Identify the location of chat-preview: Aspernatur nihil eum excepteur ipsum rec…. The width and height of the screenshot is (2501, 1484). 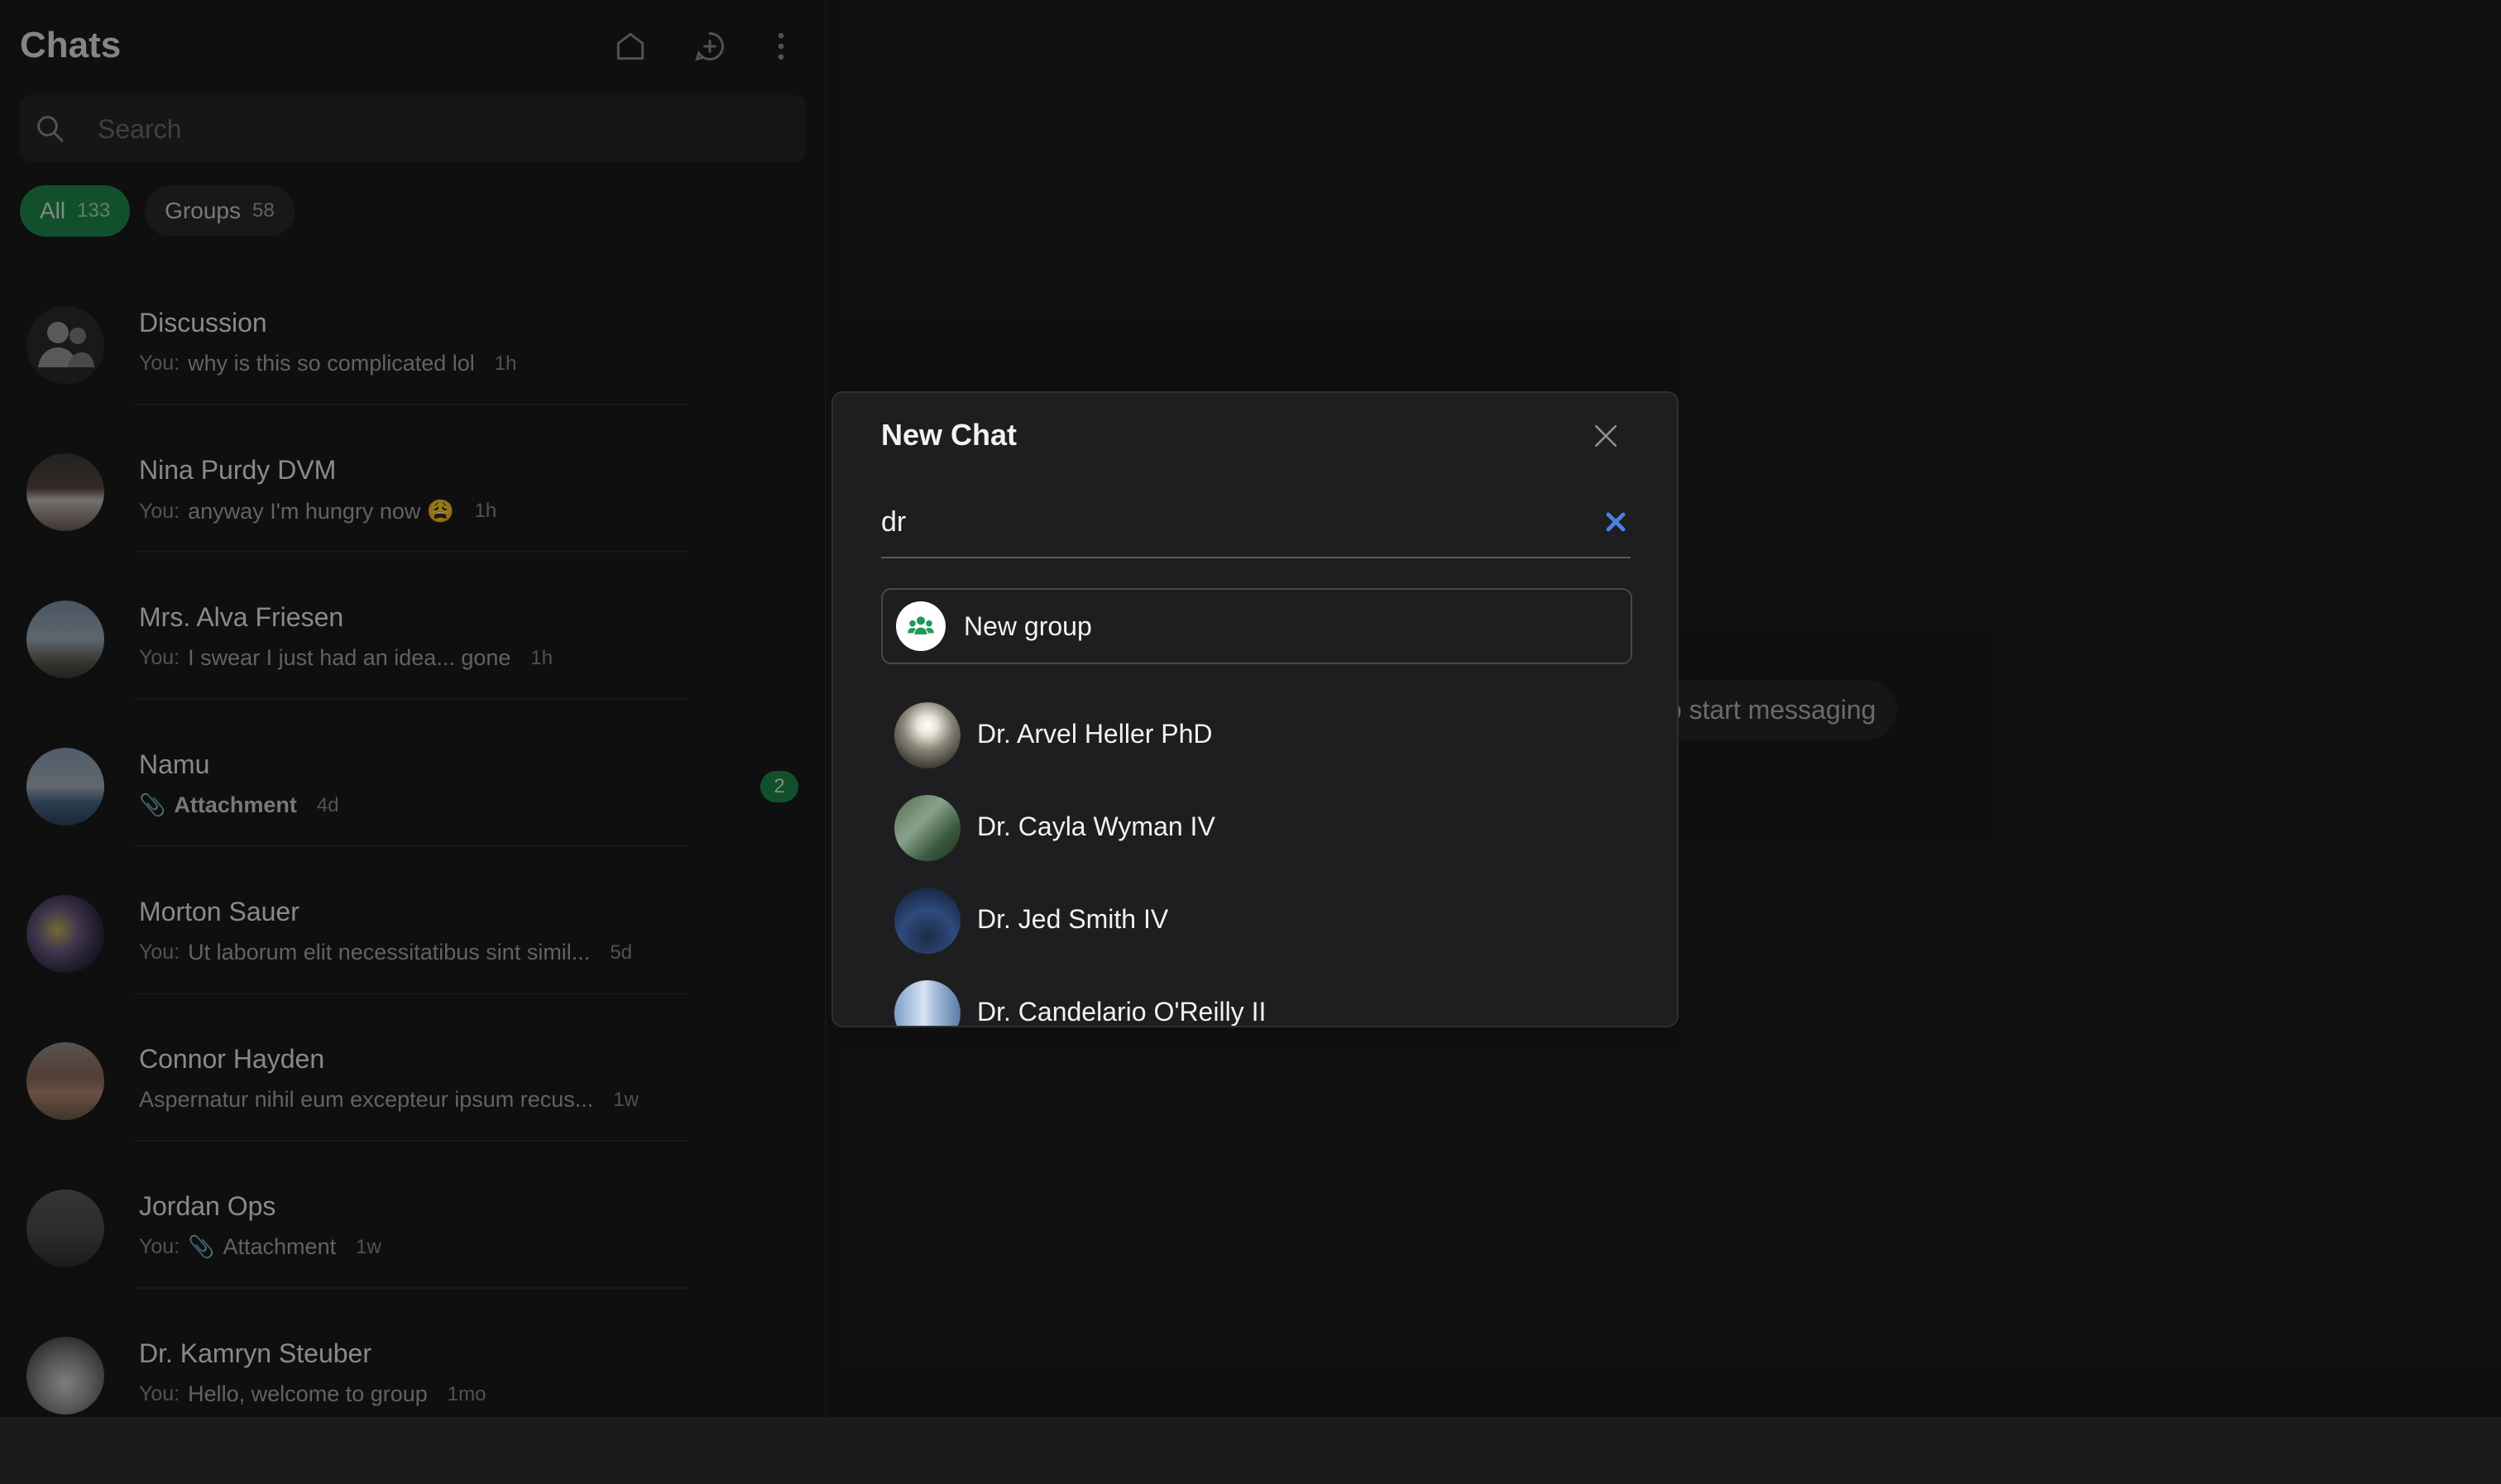
(389, 1100).